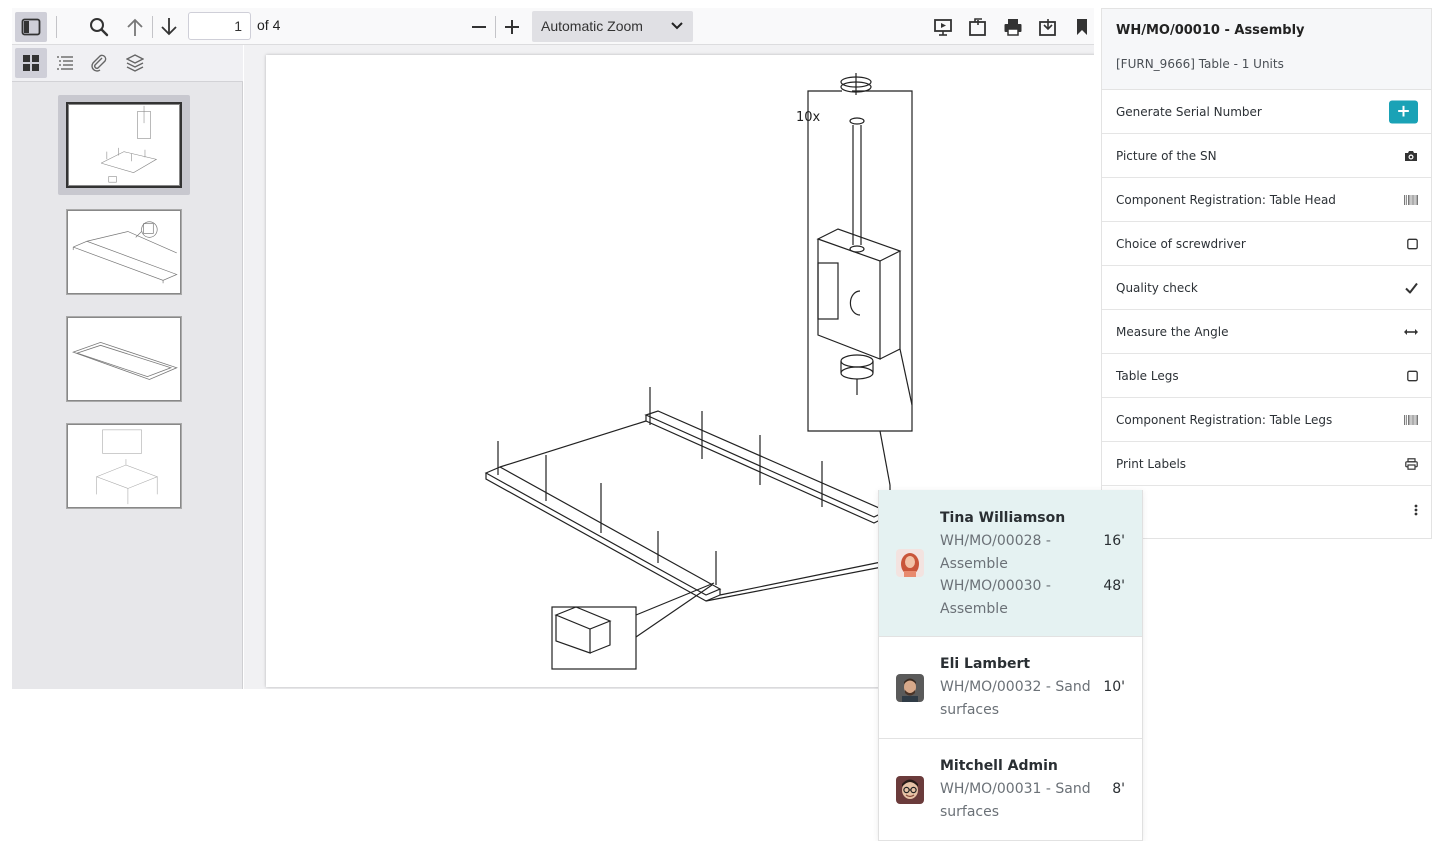 This screenshot has height=841, width=1440. Describe the element at coordinates (1172, 331) in the screenshot. I see `step-label: Measure the Angle` at that location.